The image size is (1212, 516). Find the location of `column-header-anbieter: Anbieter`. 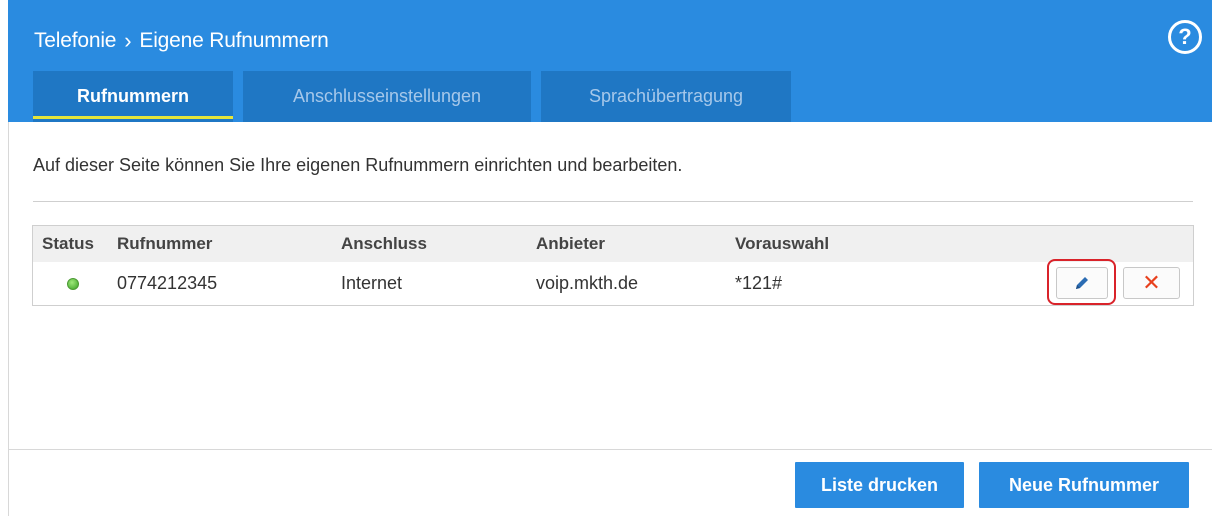

column-header-anbieter: Anbieter is located at coordinates (570, 243).